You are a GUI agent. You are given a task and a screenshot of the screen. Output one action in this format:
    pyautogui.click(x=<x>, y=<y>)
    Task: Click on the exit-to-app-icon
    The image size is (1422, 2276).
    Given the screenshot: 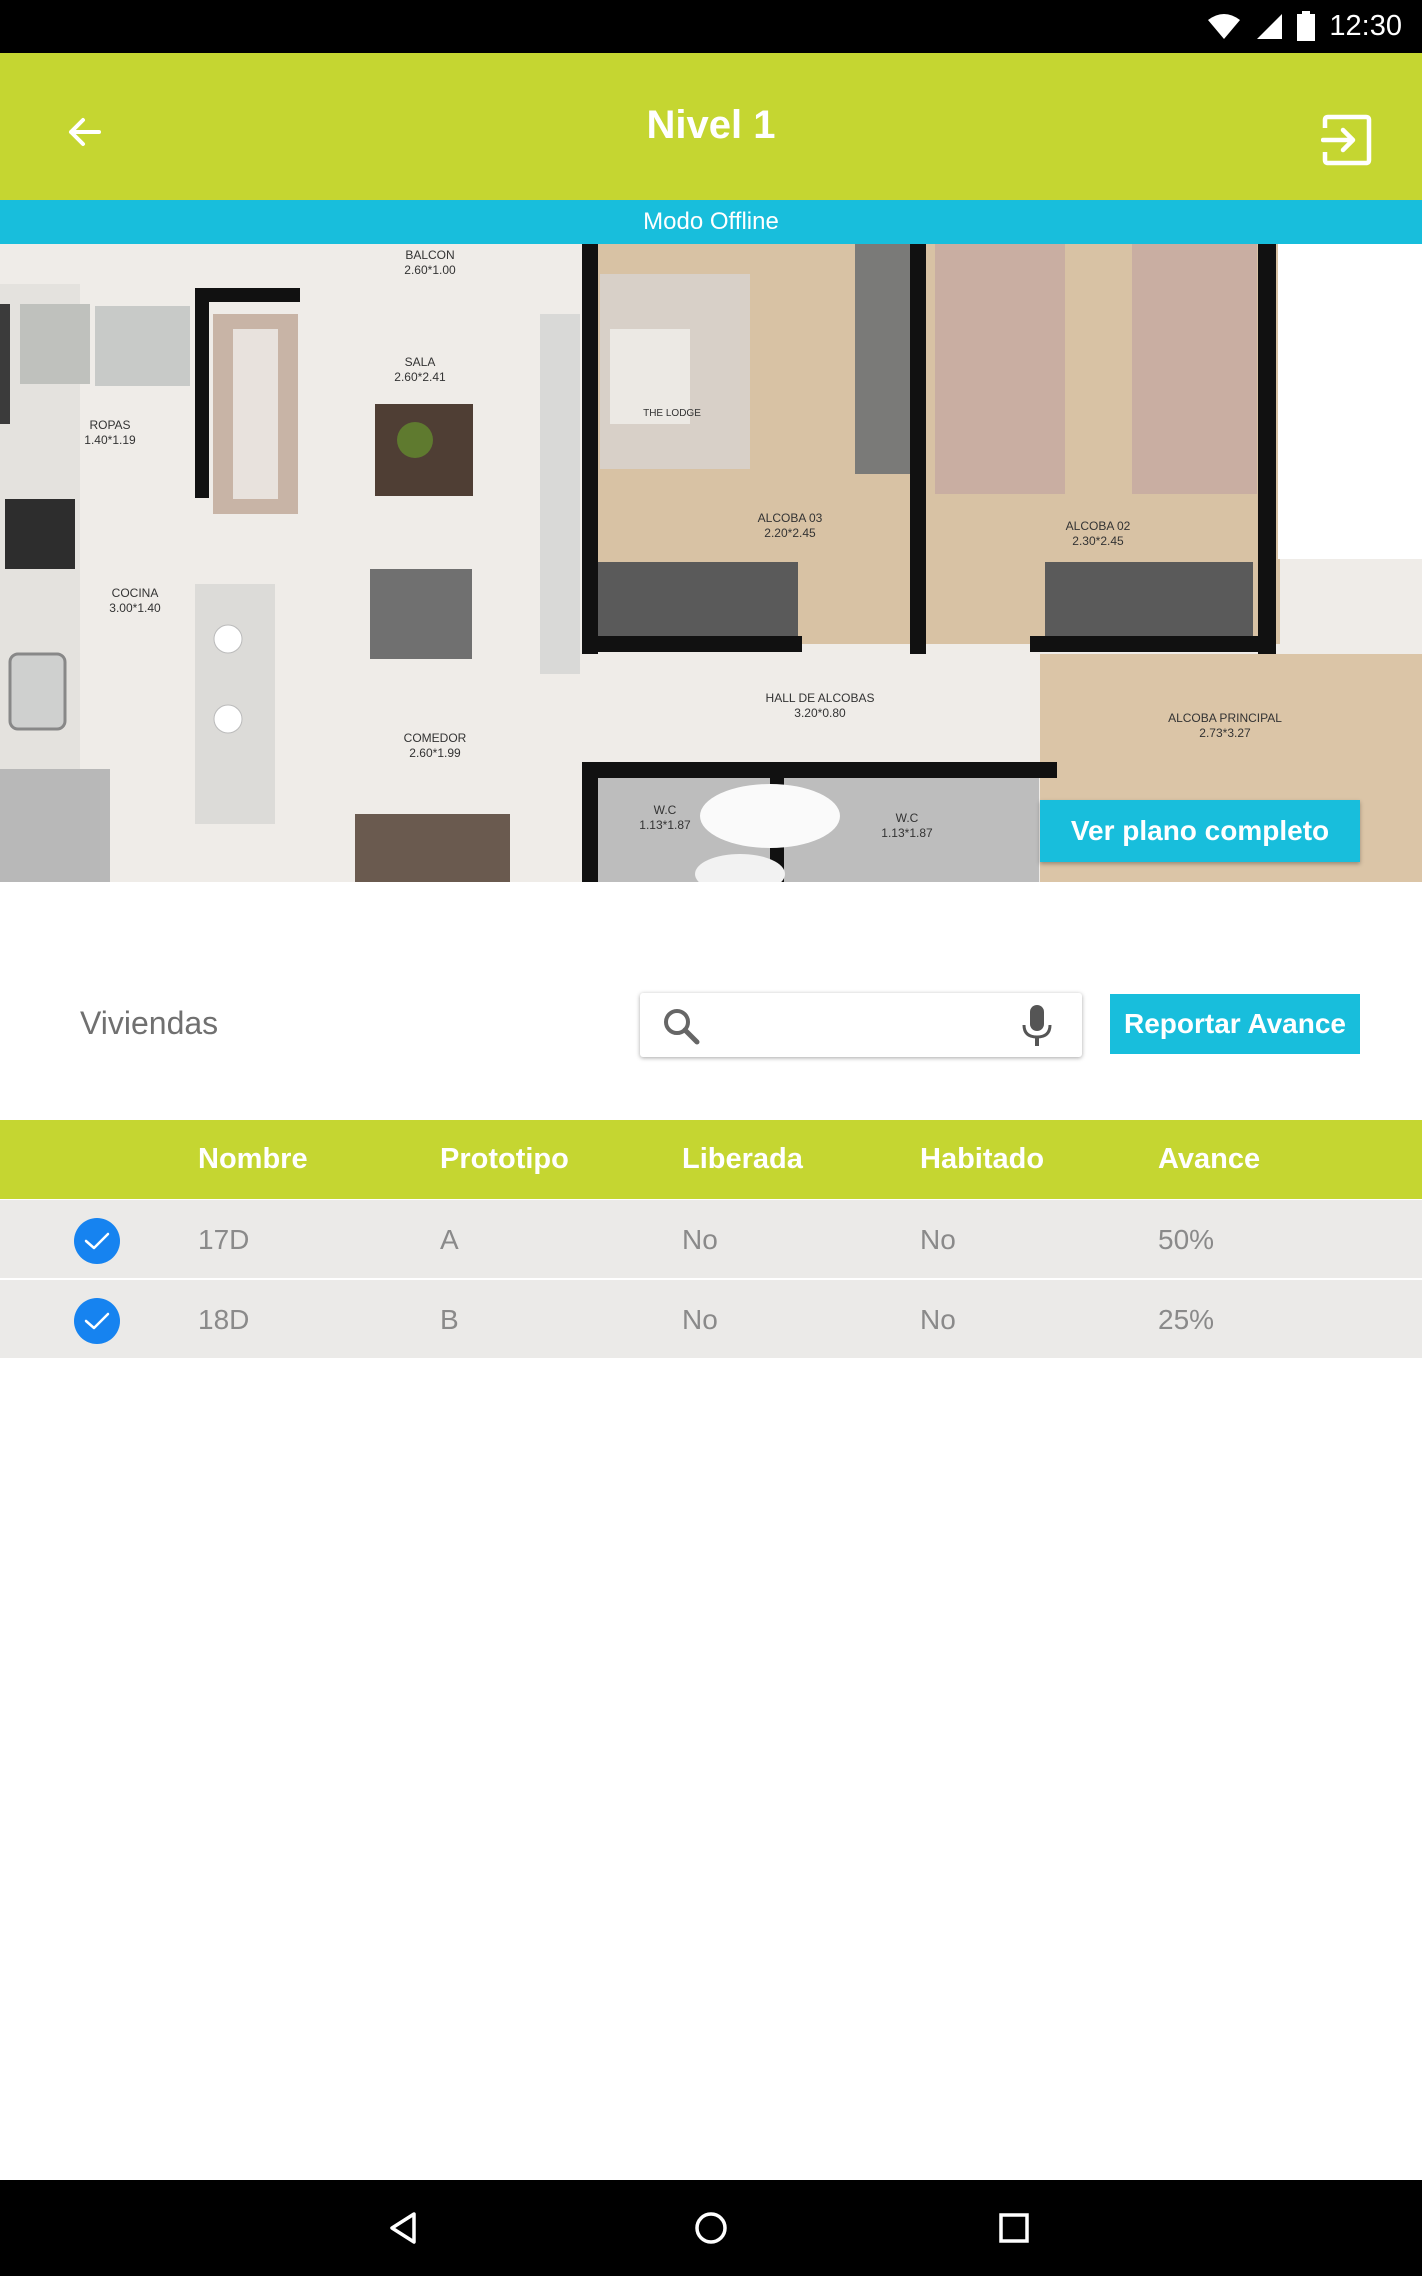 What is the action you would take?
    pyautogui.click(x=1346, y=140)
    